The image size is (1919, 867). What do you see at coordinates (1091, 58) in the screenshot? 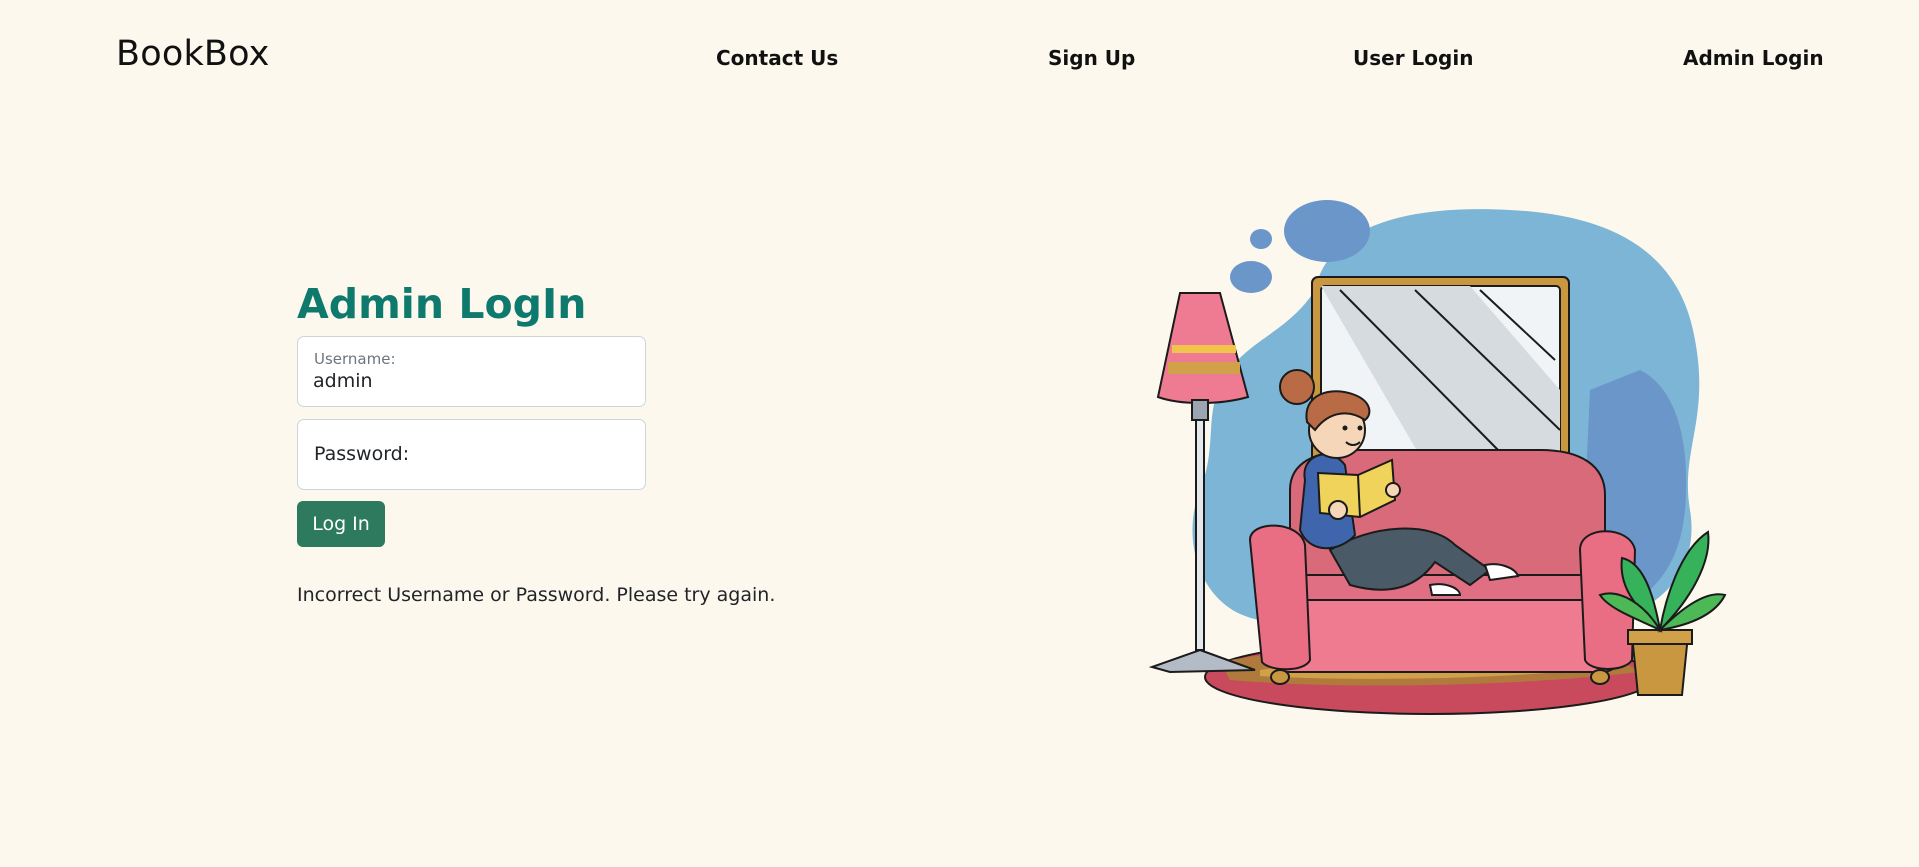
I see `nav-link-sign-up: Sign Up` at bounding box center [1091, 58].